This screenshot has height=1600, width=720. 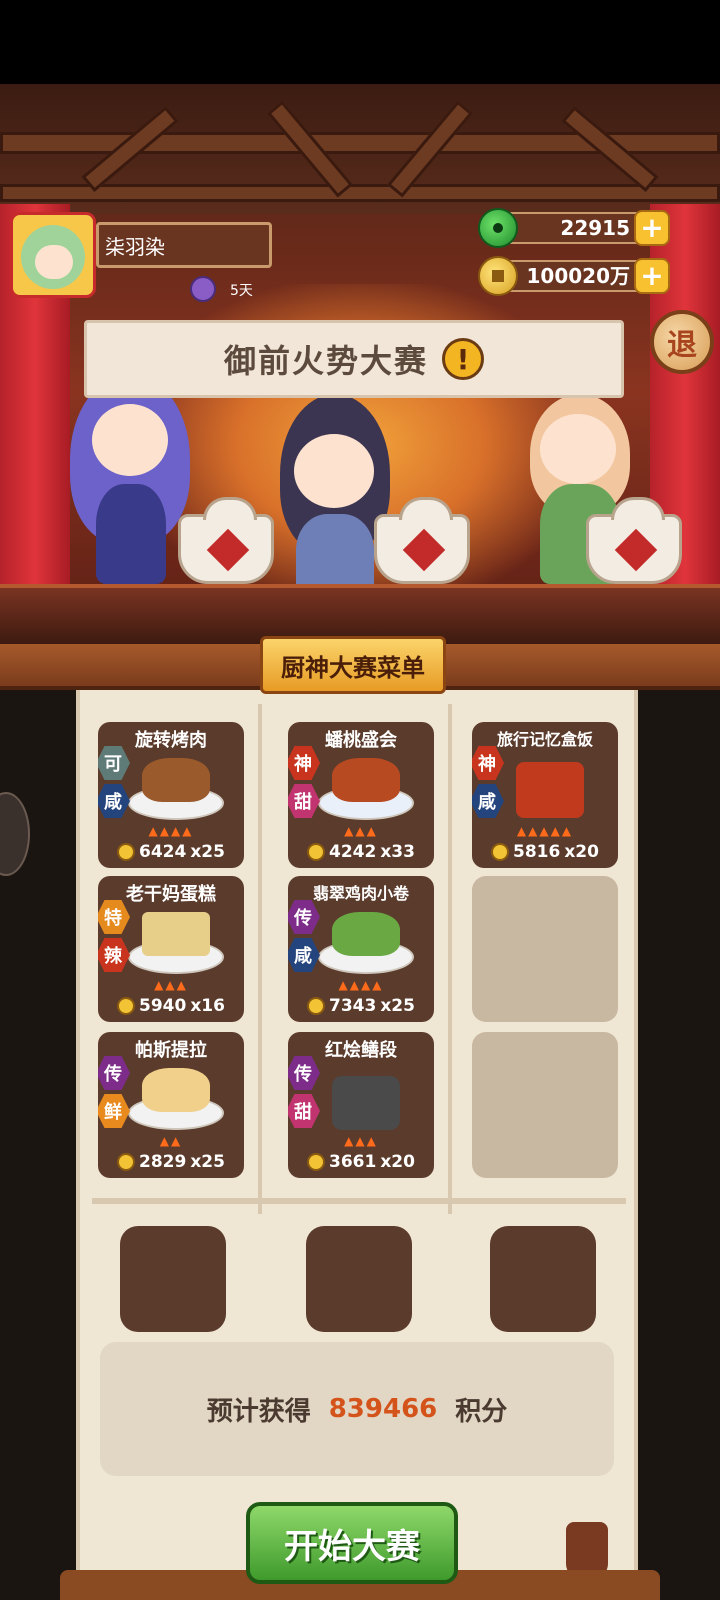 I want to click on start-contest-button: 开始大赛, so click(x=352, y=1543).